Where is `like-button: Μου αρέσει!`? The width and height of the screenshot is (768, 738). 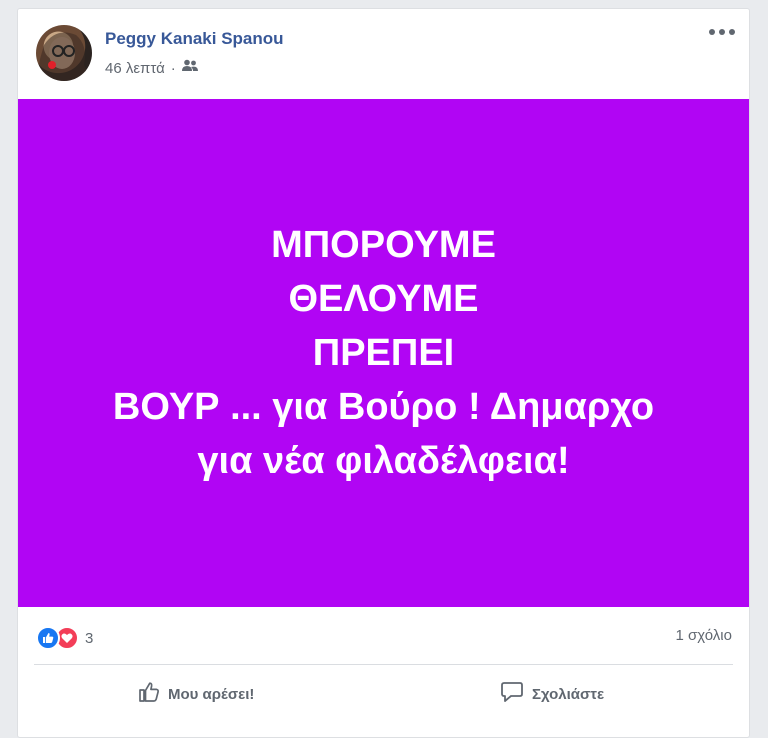
like-button: Μου αρέσει! is located at coordinates (196, 694).